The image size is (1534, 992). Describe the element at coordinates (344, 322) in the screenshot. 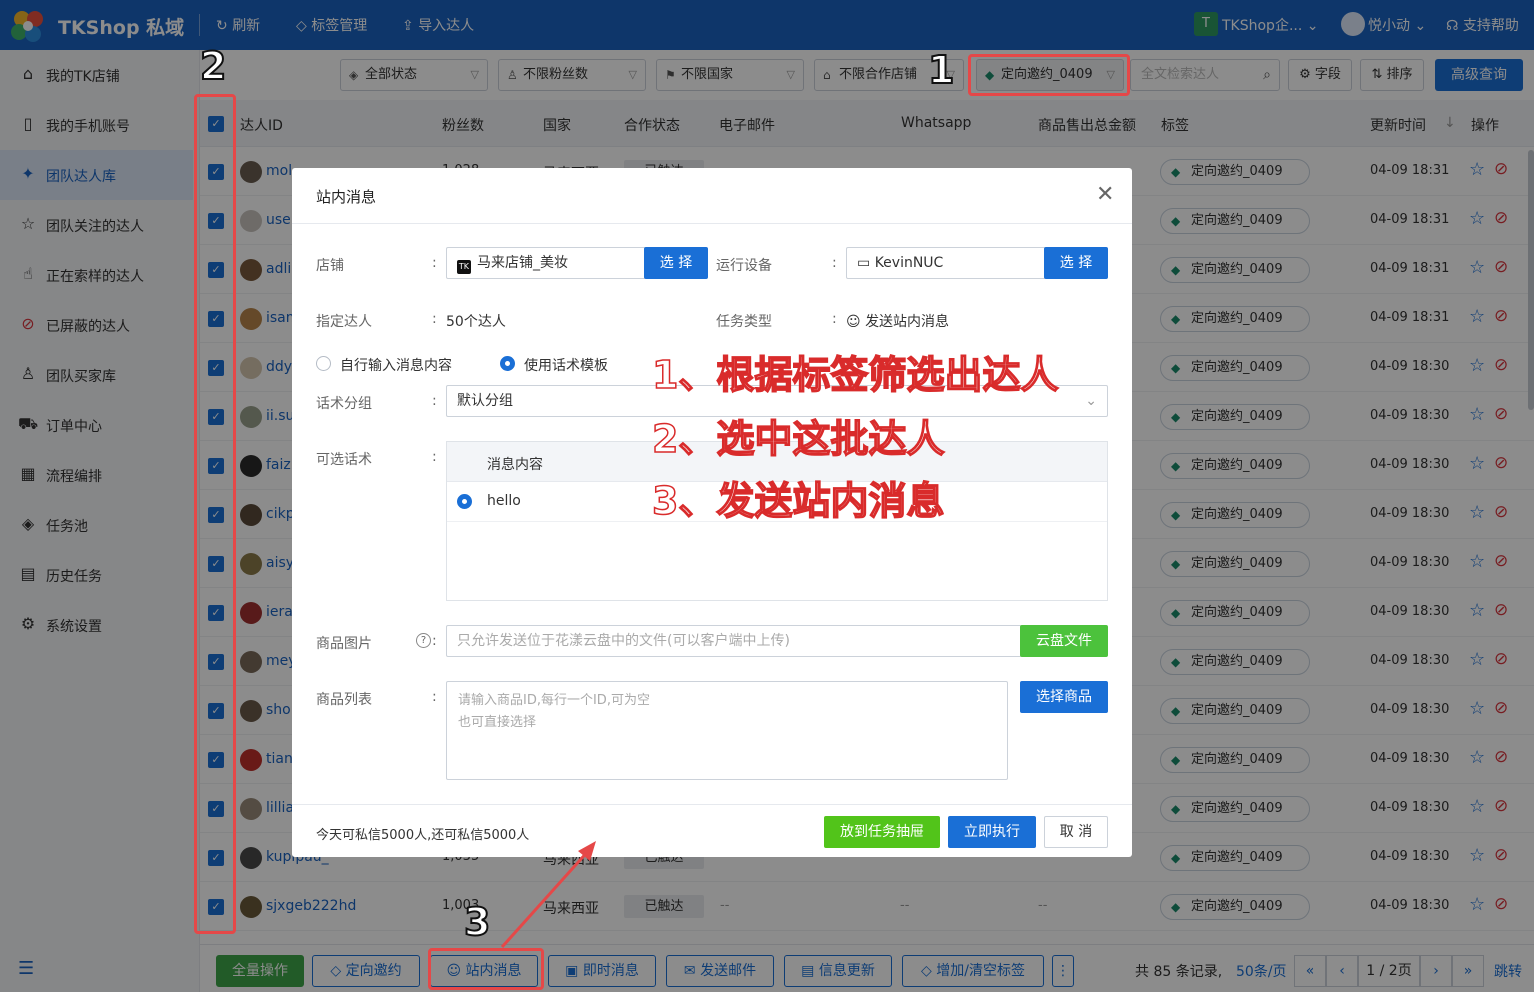

I see `target-label: 指定达人` at that location.